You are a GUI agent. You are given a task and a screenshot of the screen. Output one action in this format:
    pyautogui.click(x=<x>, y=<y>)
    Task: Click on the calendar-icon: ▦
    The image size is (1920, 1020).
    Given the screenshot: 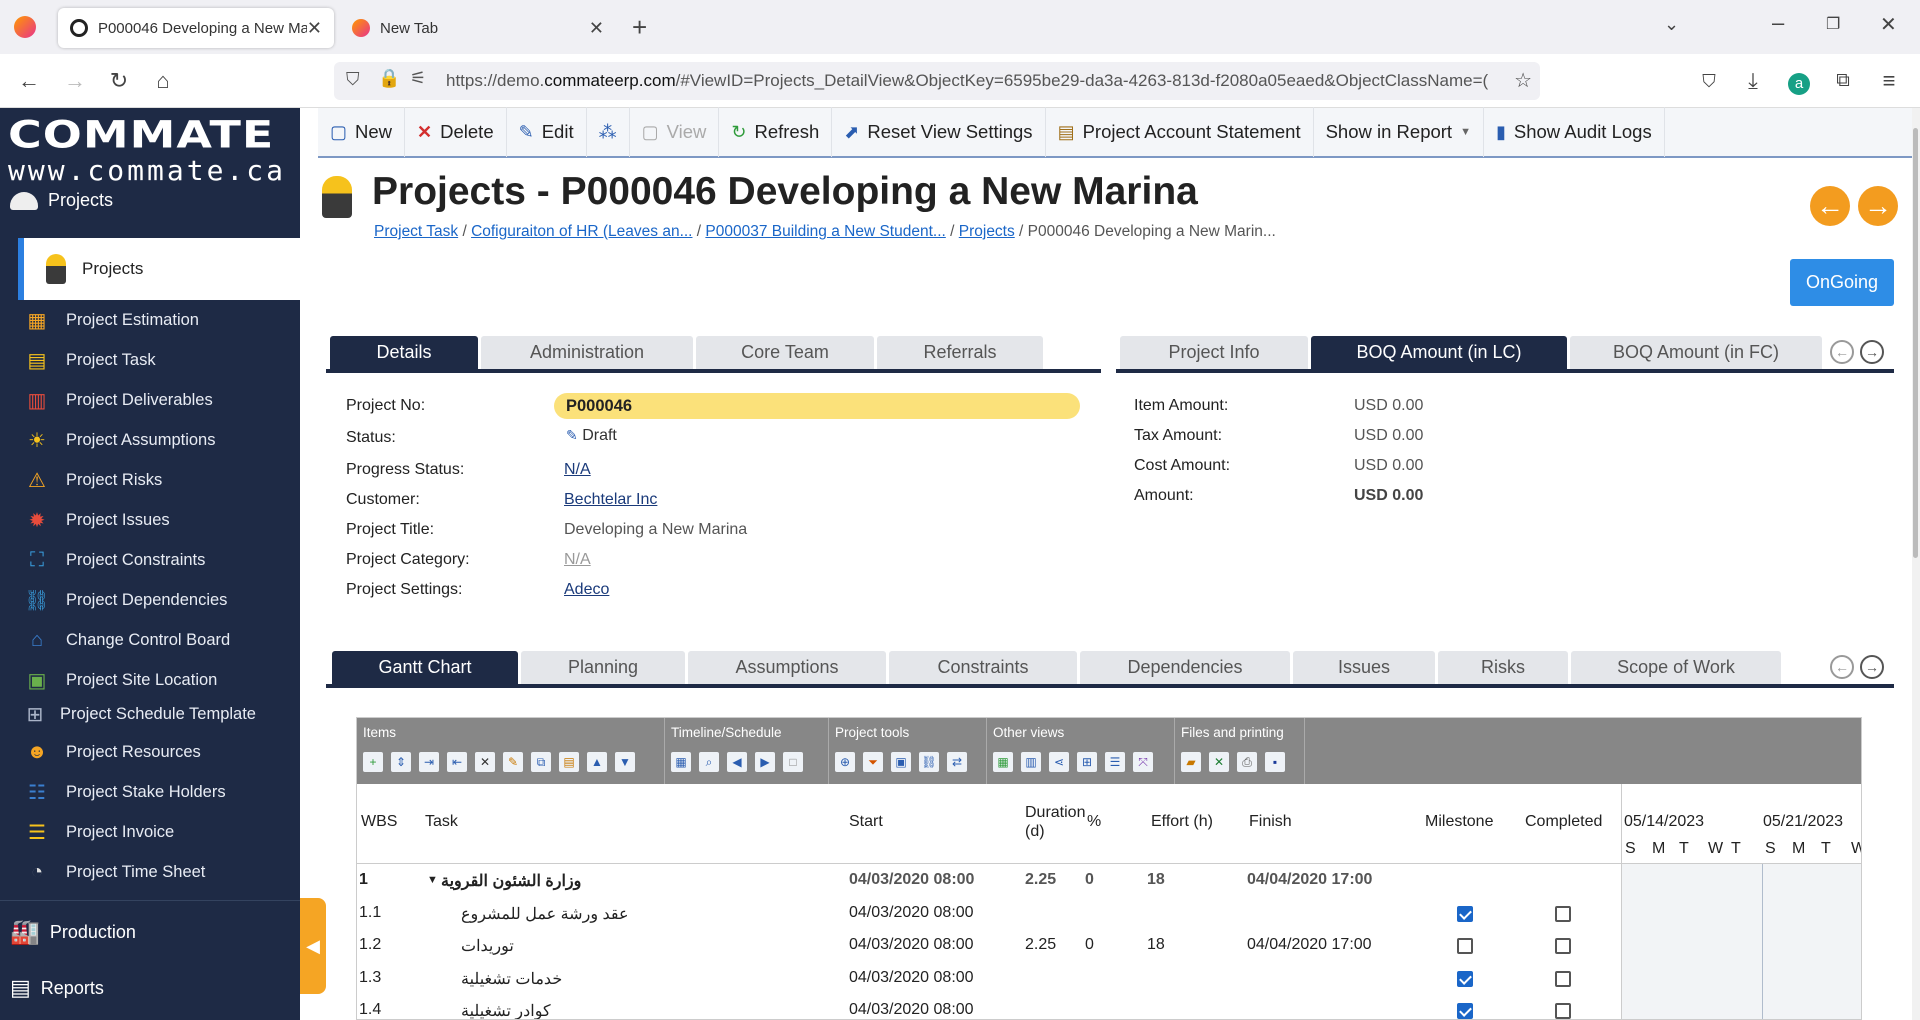 What is the action you would take?
    pyautogui.click(x=681, y=762)
    